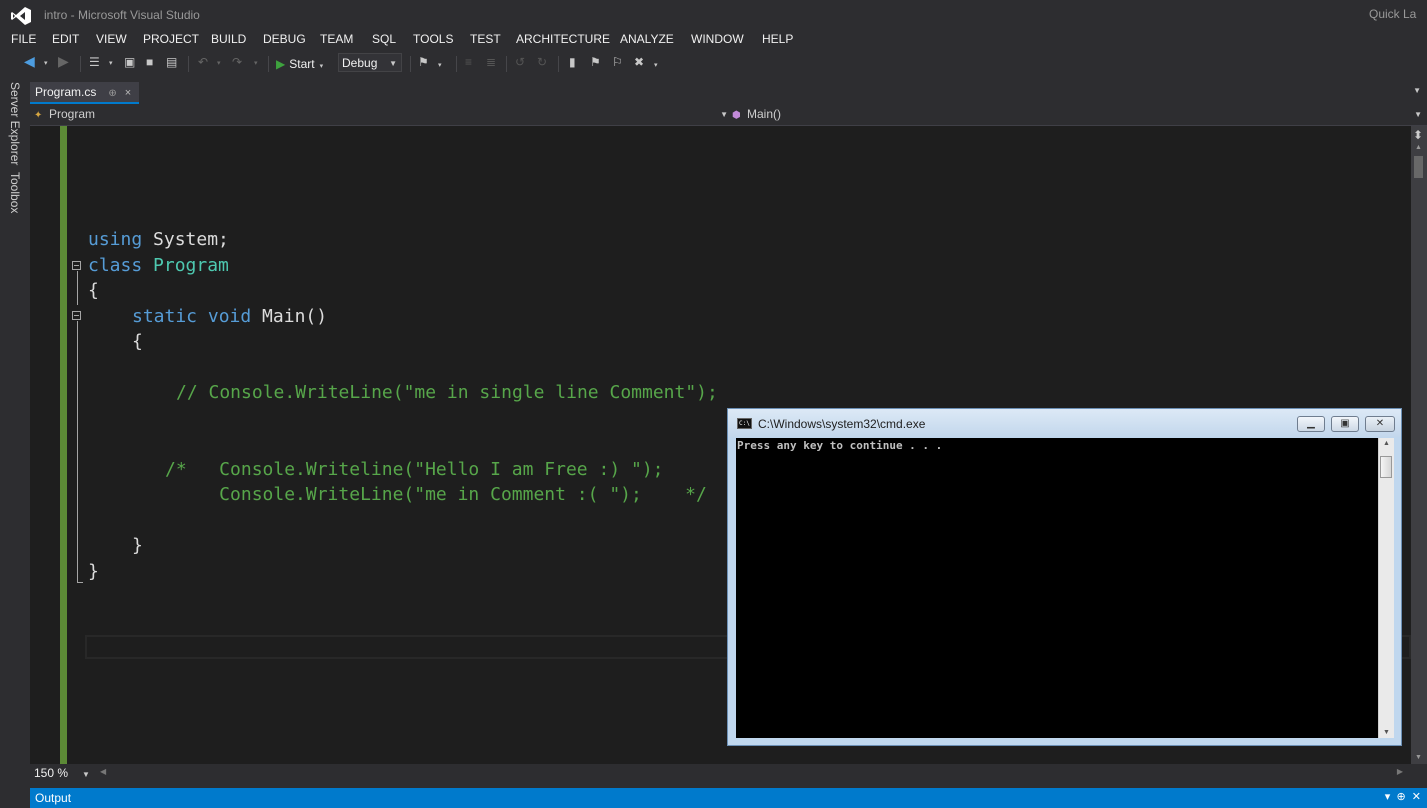 This screenshot has width=1427, height=808. Describe the element at coordinates (764, 114) in the screenshot. I see `member-name: Main()` at that location.